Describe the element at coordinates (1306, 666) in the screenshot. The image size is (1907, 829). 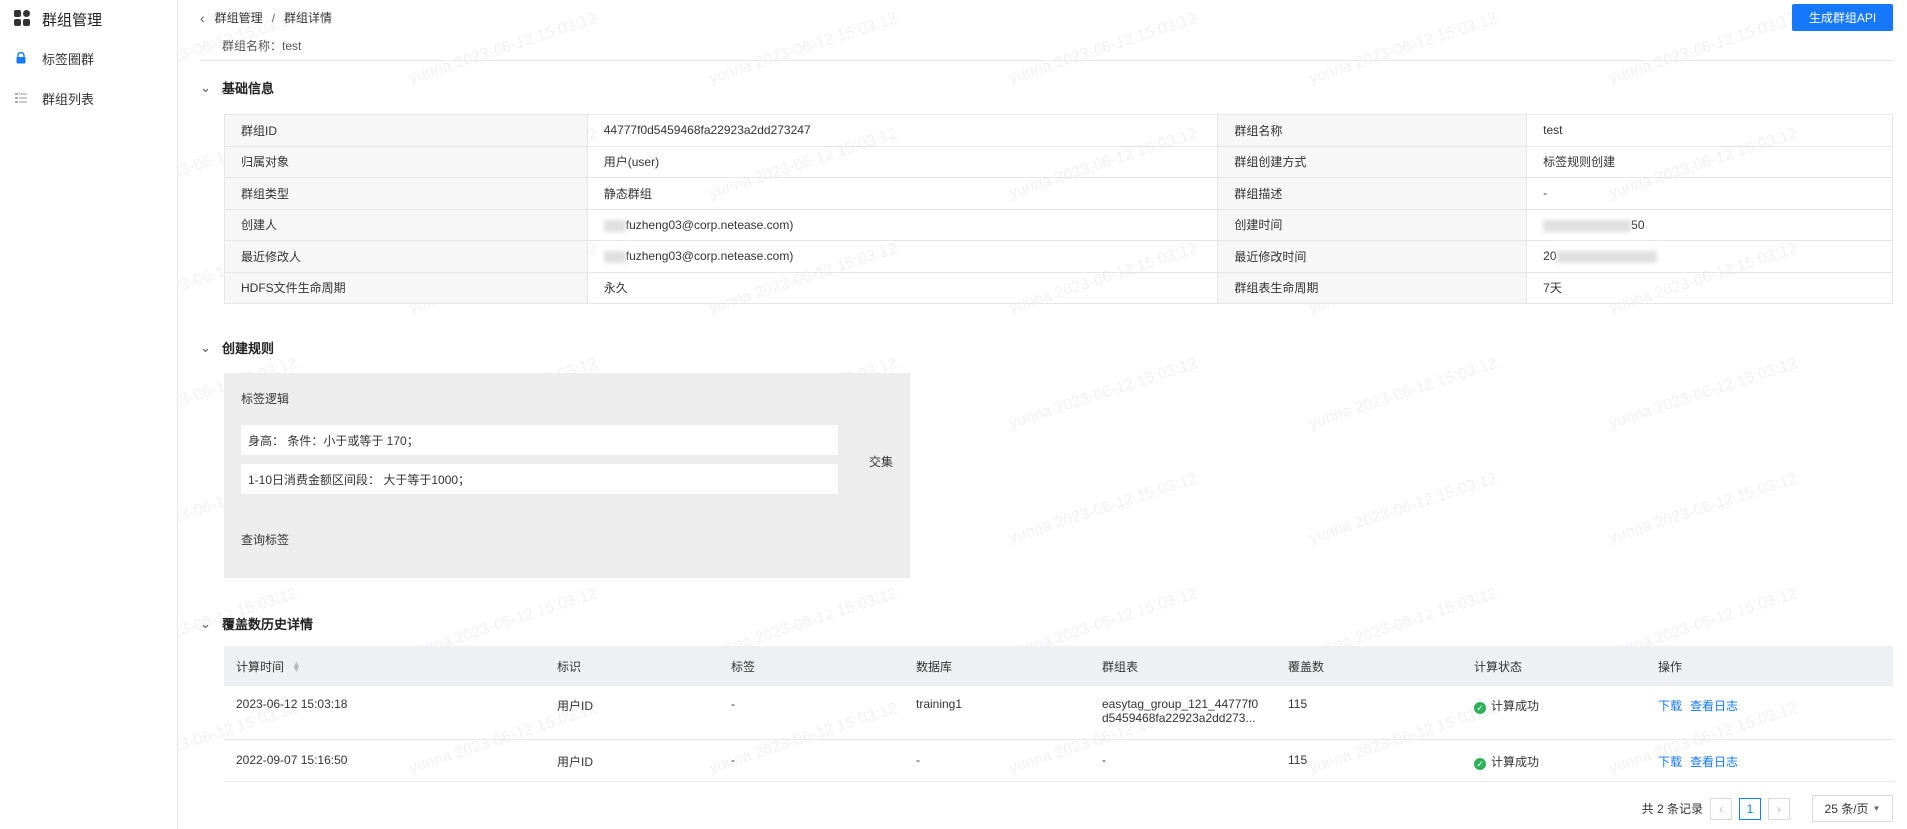
I see `column-header-count: 覆盖数` at that location.